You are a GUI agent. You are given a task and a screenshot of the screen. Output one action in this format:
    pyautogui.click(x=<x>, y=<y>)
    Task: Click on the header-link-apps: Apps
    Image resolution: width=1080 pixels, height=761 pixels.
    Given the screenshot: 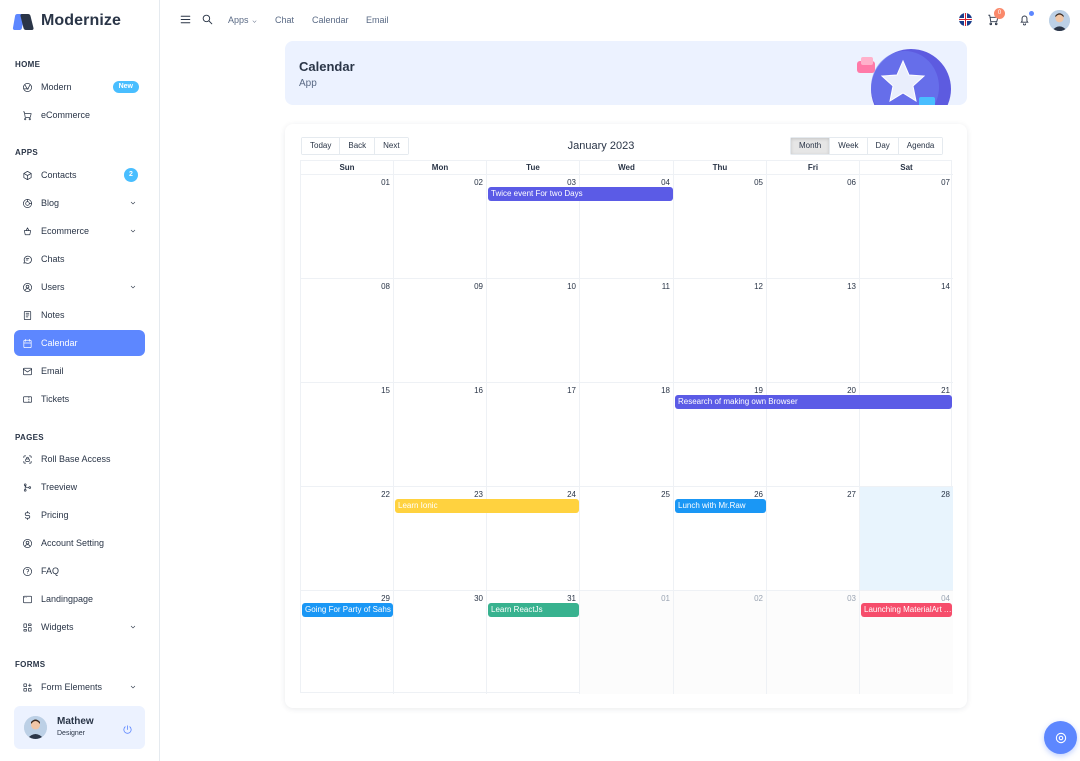 What is the action you would take?
    pyautogui.click(x=243, y=20)
    